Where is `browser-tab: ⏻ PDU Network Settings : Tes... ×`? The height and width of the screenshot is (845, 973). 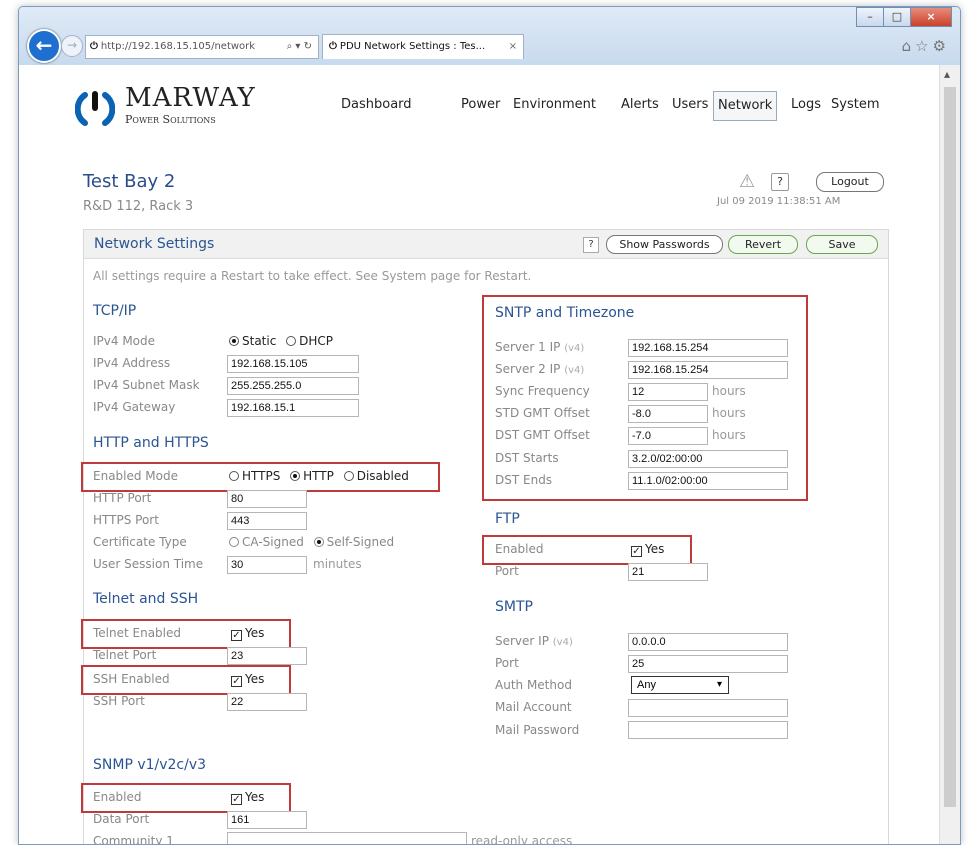
browser-tab: ⏻ PDU Network Settings : Tes... × is located at coordinates (423, 46).